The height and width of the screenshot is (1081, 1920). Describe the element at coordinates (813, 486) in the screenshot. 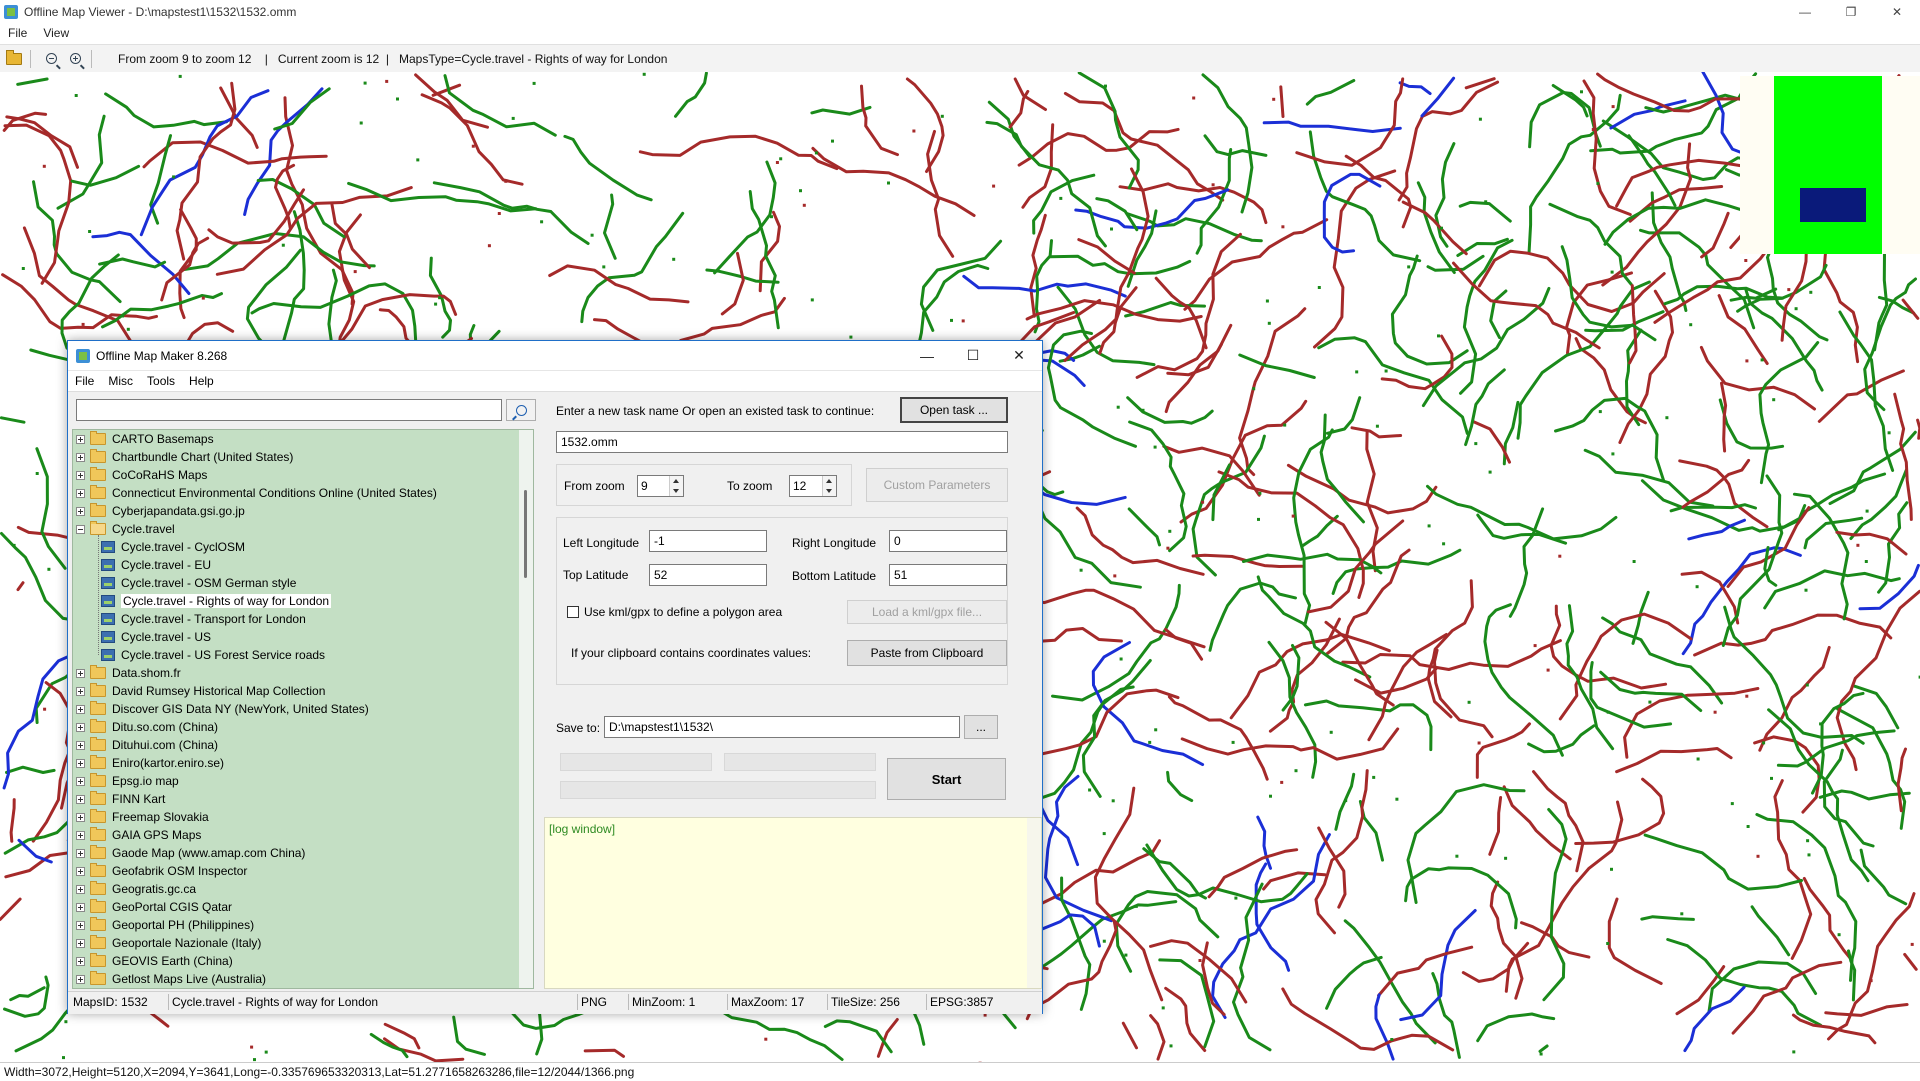

I see `to-zoom-spinner: 12` at that location.